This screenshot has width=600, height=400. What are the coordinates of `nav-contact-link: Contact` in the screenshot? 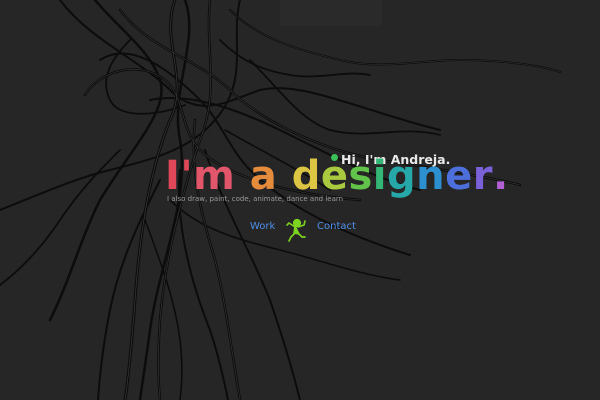 It's located at (336, 226).